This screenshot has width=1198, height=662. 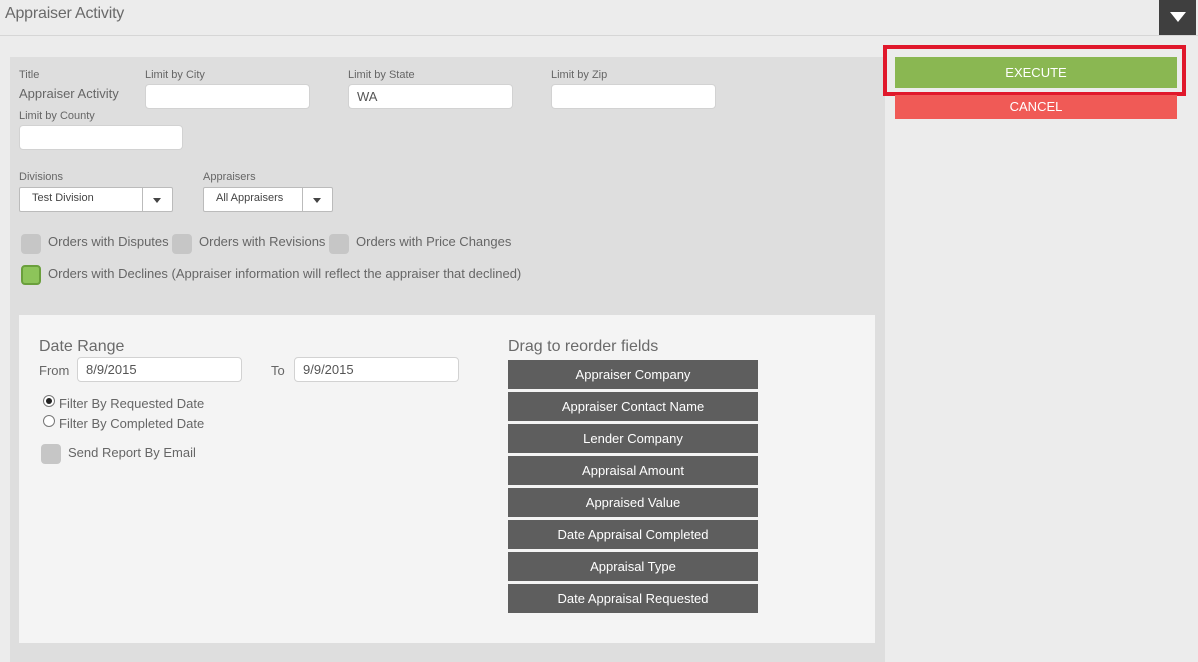 What do you see at coordinates (633, 566) in the screenshot?
I see `reorder-field-item: Appraisal Type` at bounding box center [633, 566].